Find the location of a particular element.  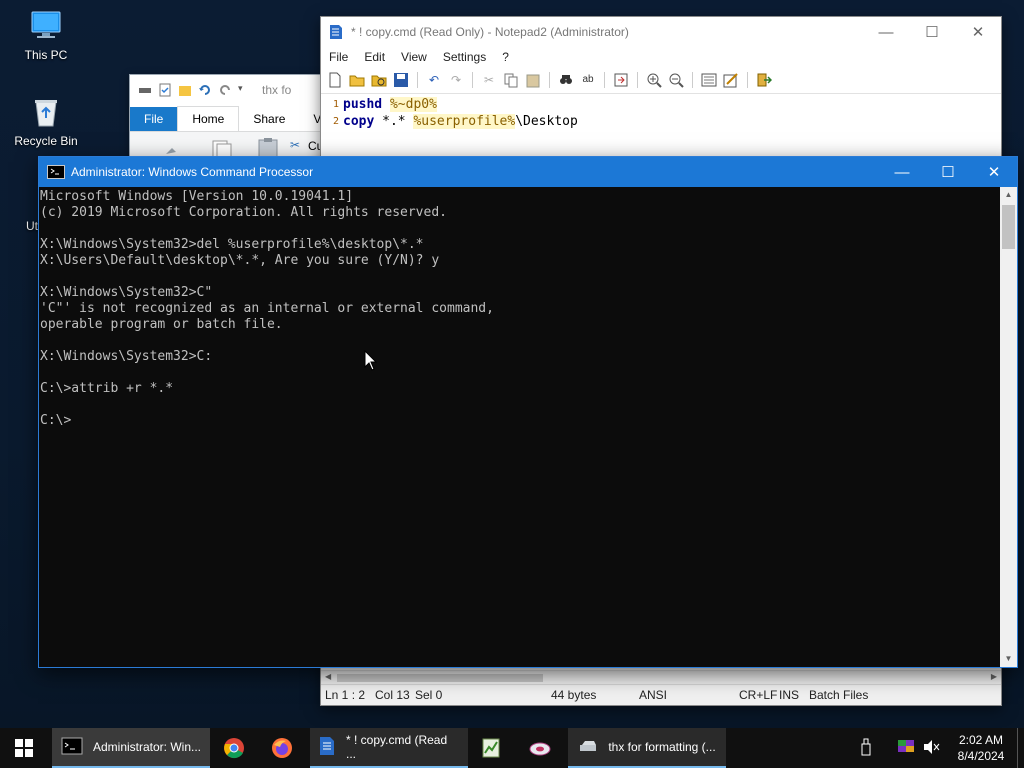

toolbar: ↶ ↷ ✂ ab is located at coordinates (661, 80).